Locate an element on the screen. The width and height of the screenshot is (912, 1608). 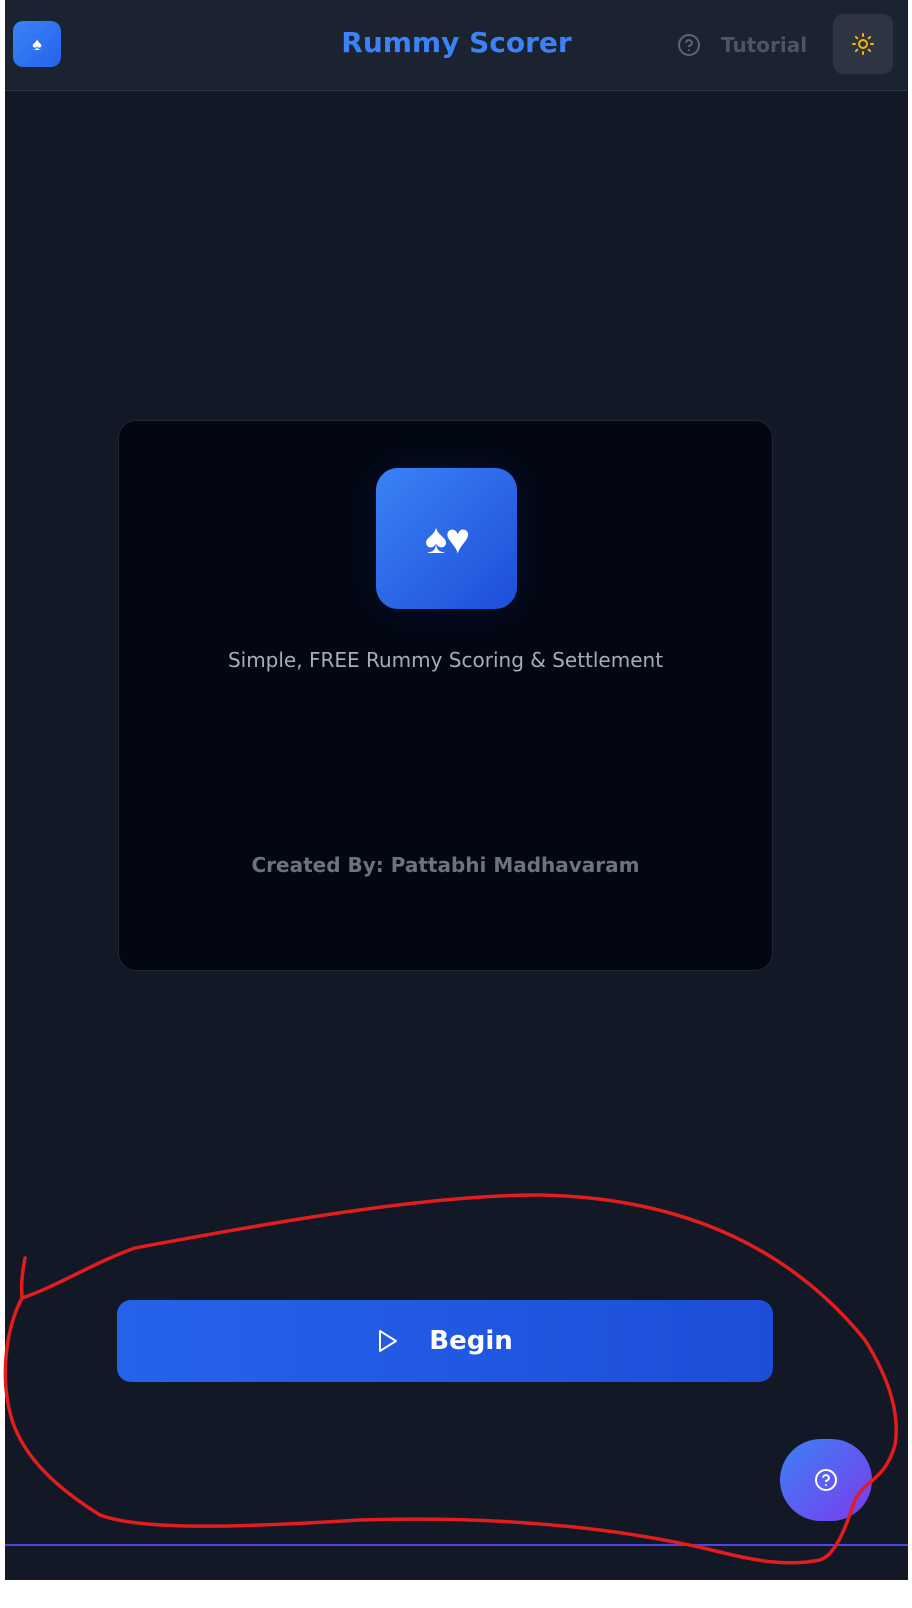
begin-label: Begin is located at coordinates (471, 1341).